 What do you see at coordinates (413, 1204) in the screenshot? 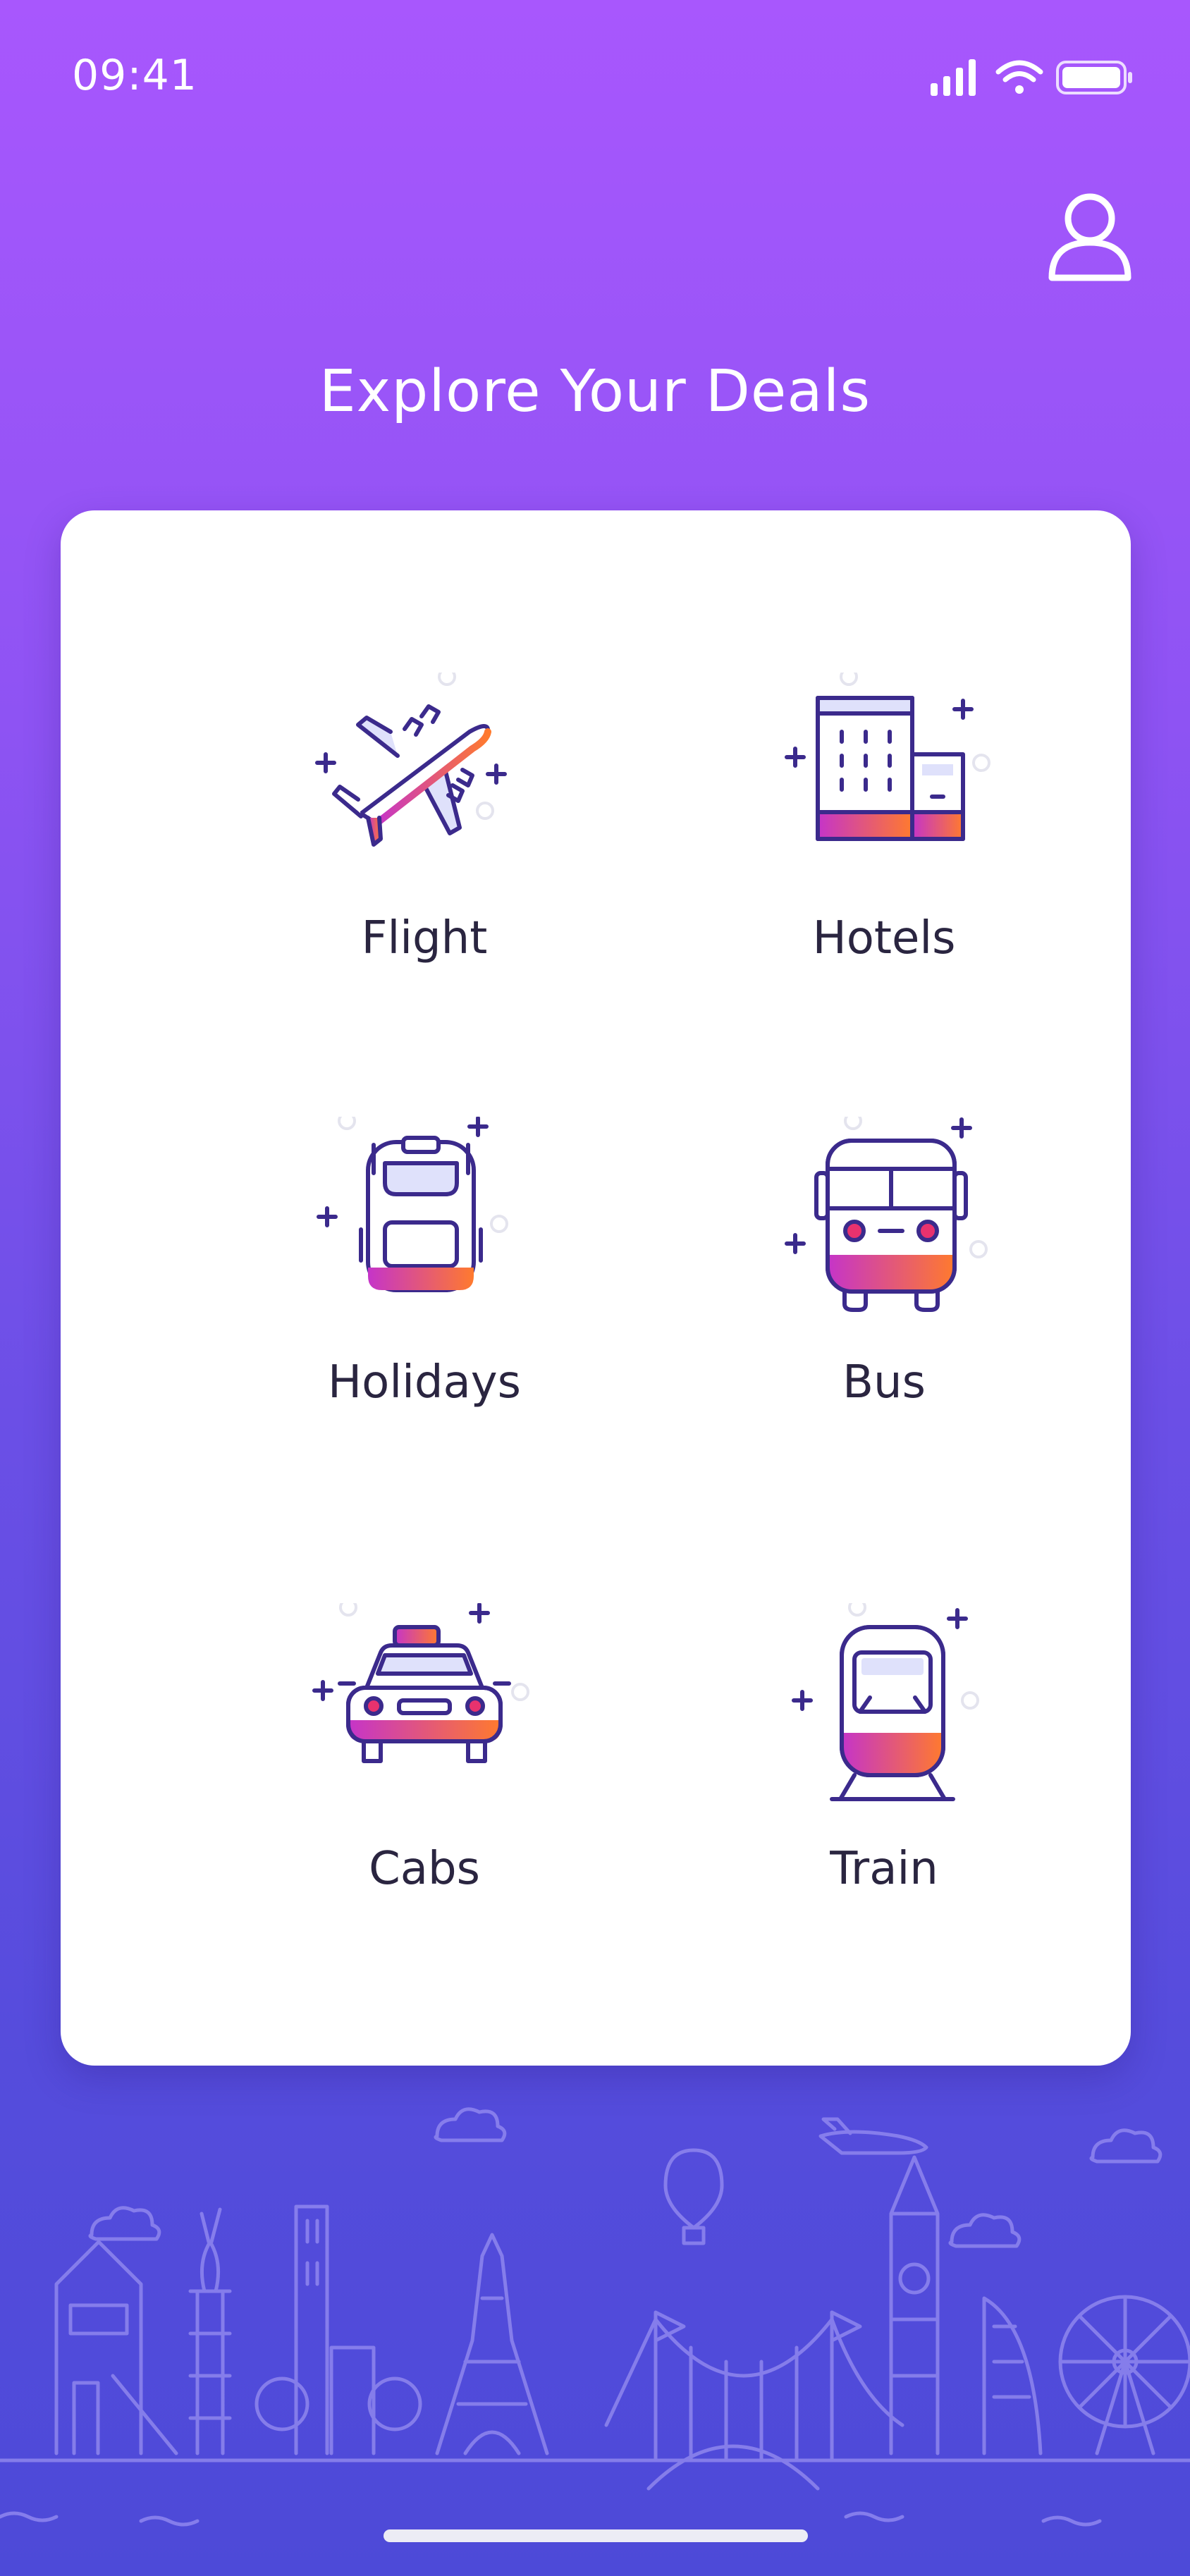
I see `backpack-icon` at bounding box center [413, 1204].